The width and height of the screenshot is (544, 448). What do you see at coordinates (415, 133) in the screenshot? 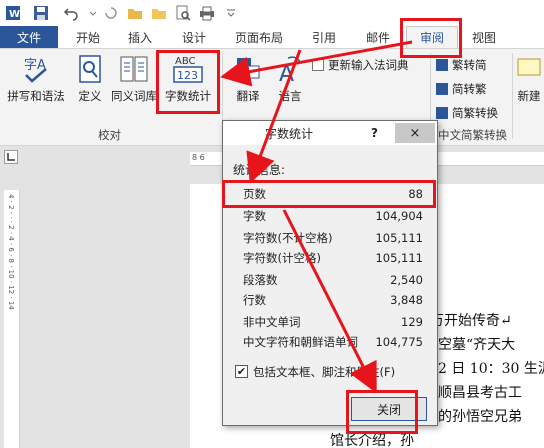
I see `close-x-button: ×` at bounding box center [415, 133].